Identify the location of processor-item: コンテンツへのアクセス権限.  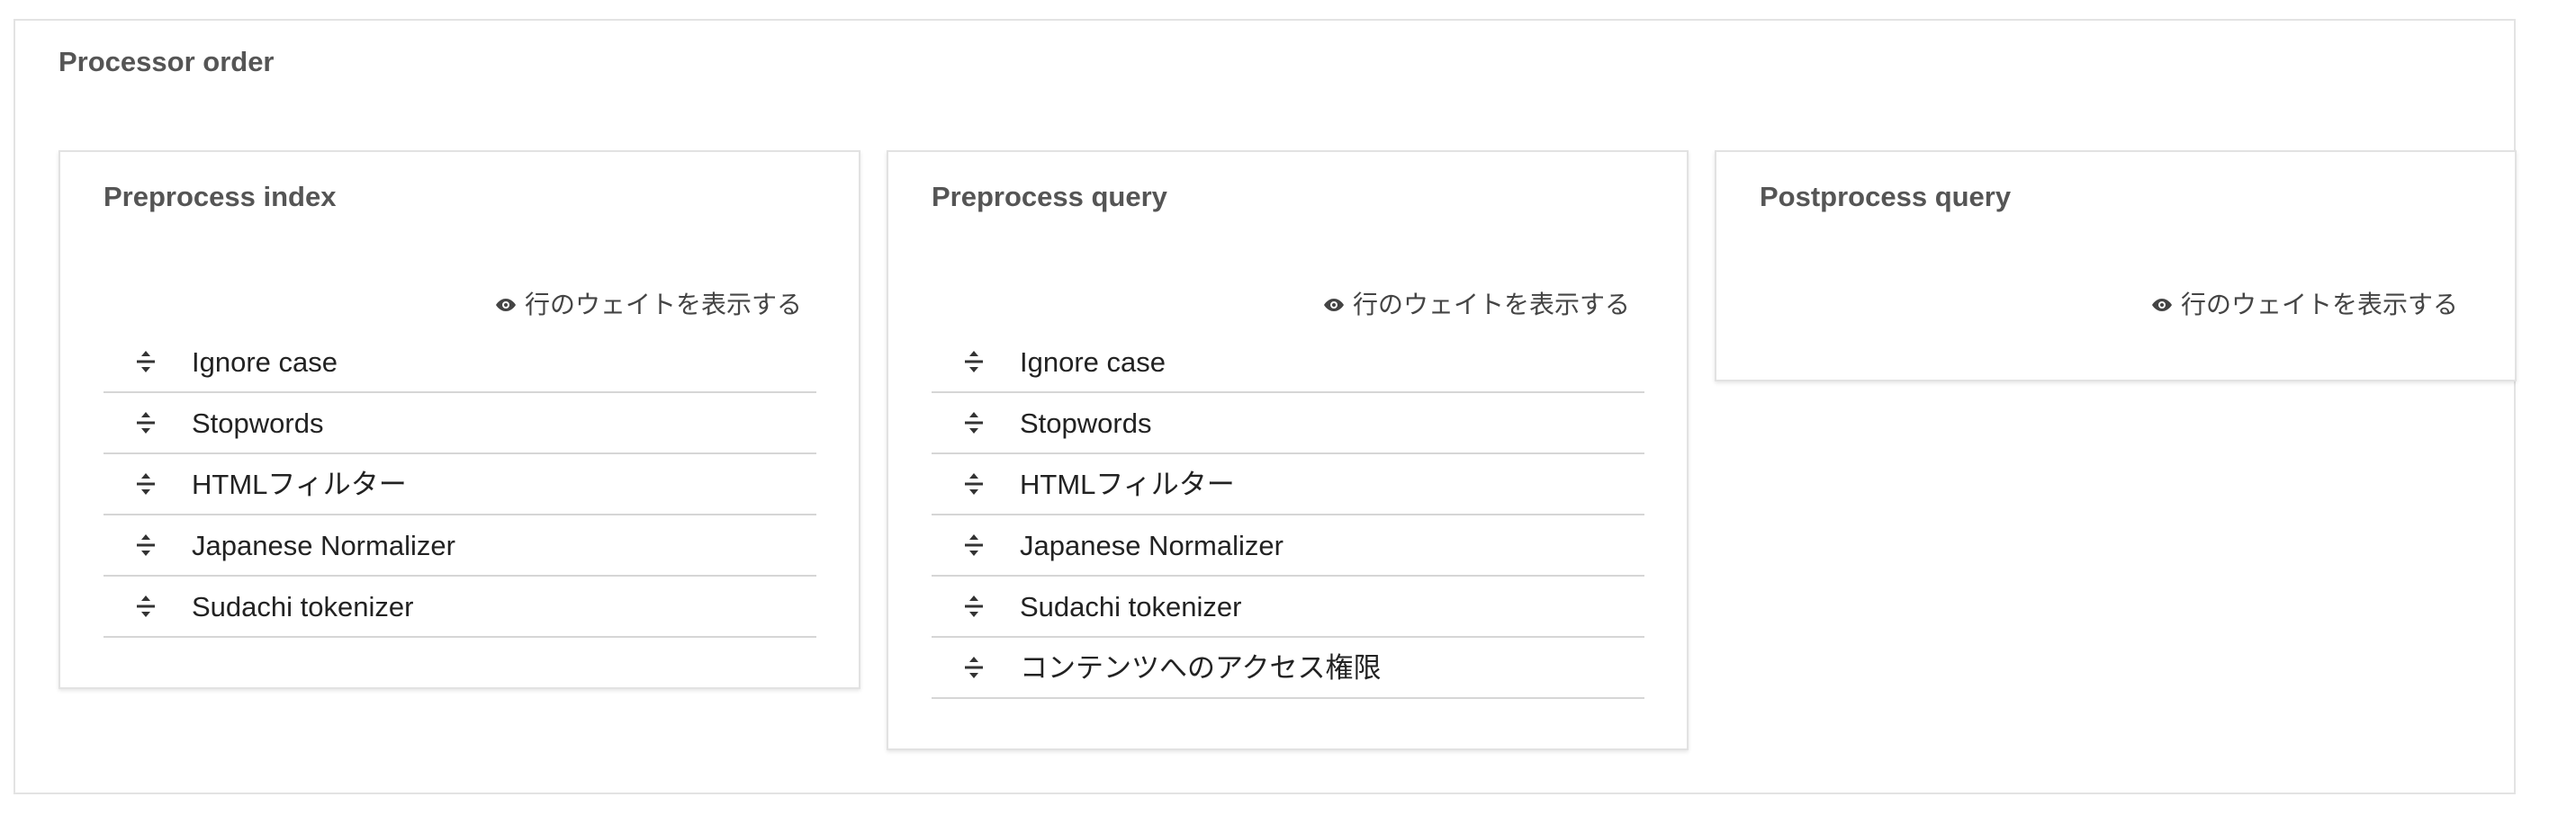
(1288, 669).